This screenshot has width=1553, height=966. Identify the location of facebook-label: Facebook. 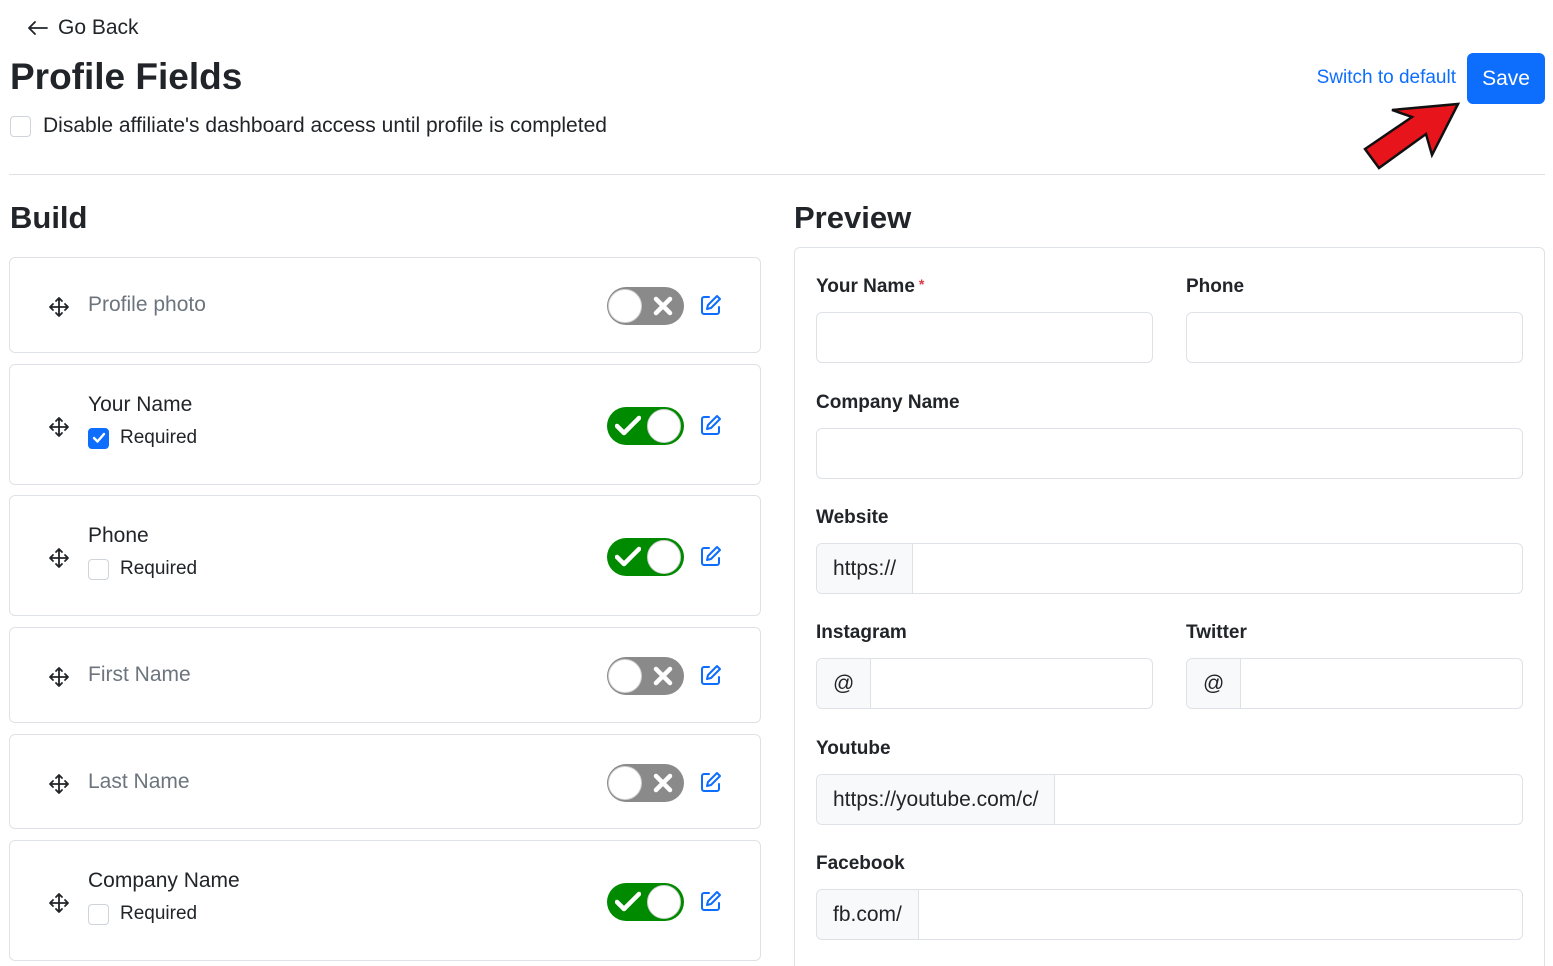
(860, 863).